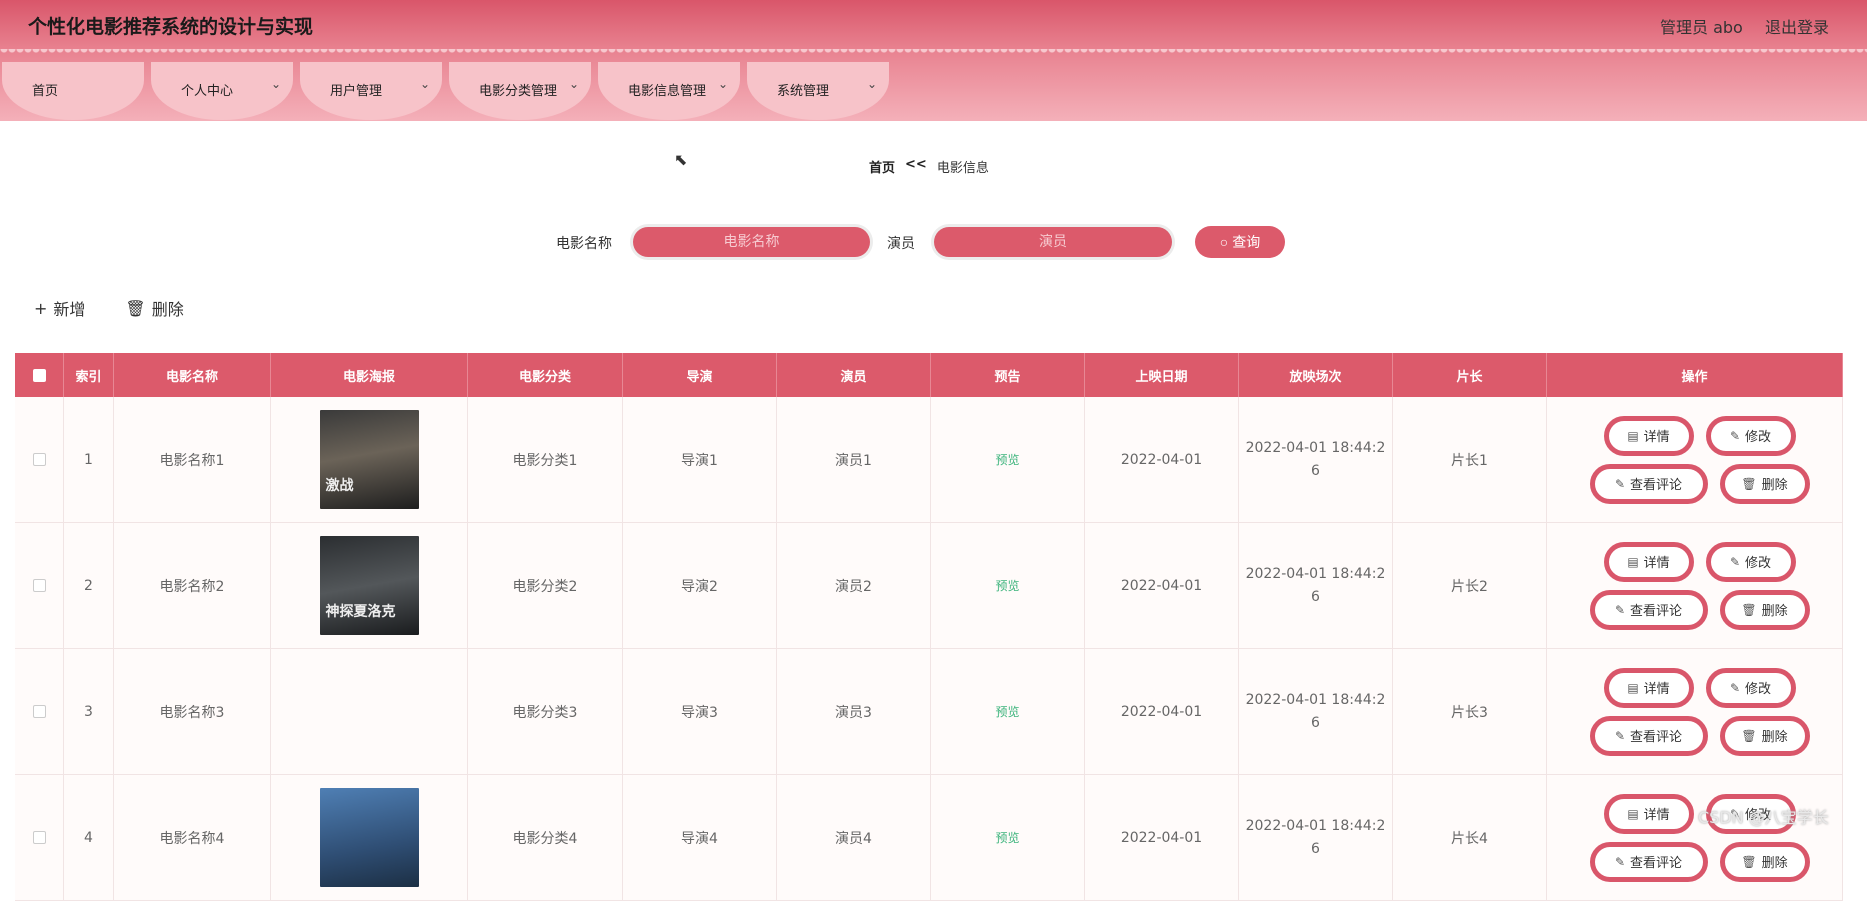 This screenshot has width=1867, height=901. I want to click on movie-poster-image, so click(369, 837).